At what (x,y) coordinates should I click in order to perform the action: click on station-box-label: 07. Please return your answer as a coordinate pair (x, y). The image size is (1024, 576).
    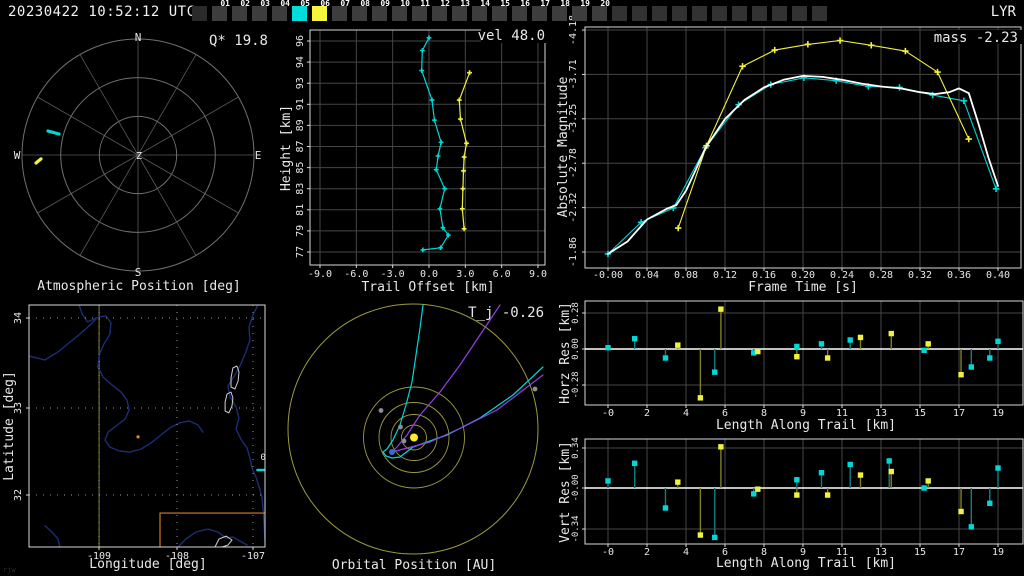
    Looking at the image, I should click on (345, 4).